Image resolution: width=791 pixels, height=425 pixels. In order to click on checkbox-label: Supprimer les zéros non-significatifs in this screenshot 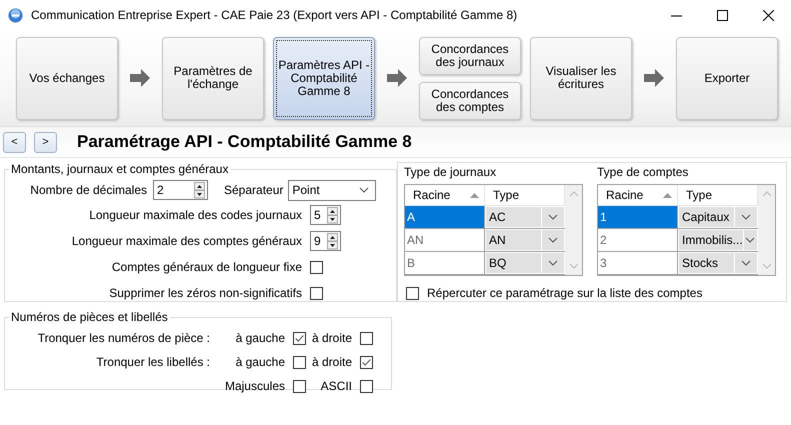, I will do `click(205, 293)`.